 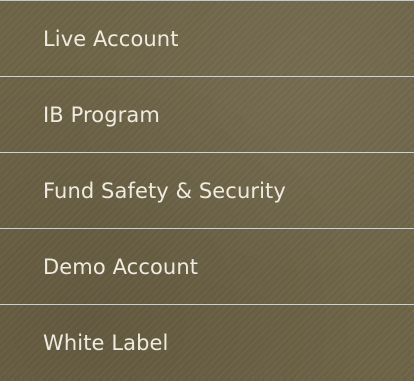 I want to click on menu-item-label: Fund Safety & Security, so click(x=164, y=190).